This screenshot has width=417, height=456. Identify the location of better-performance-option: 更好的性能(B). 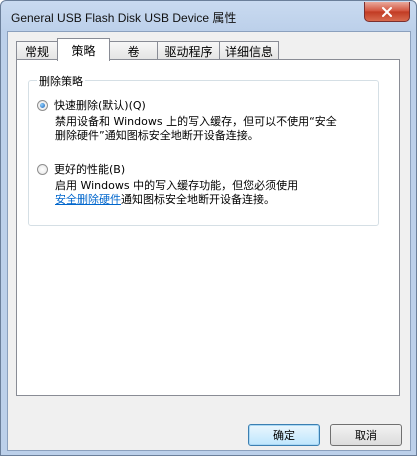
(81, 169).